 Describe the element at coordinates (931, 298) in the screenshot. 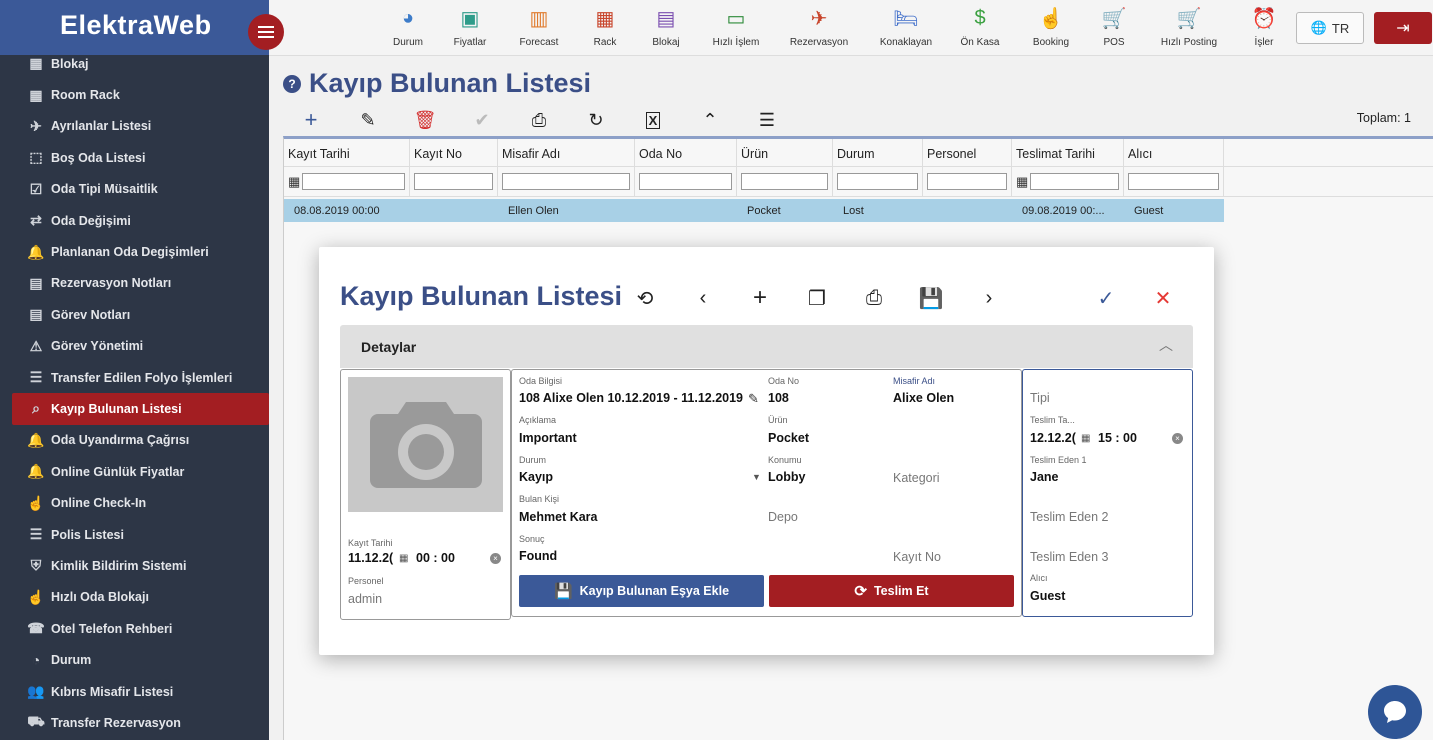

I see `save-button: 💾` at that location.